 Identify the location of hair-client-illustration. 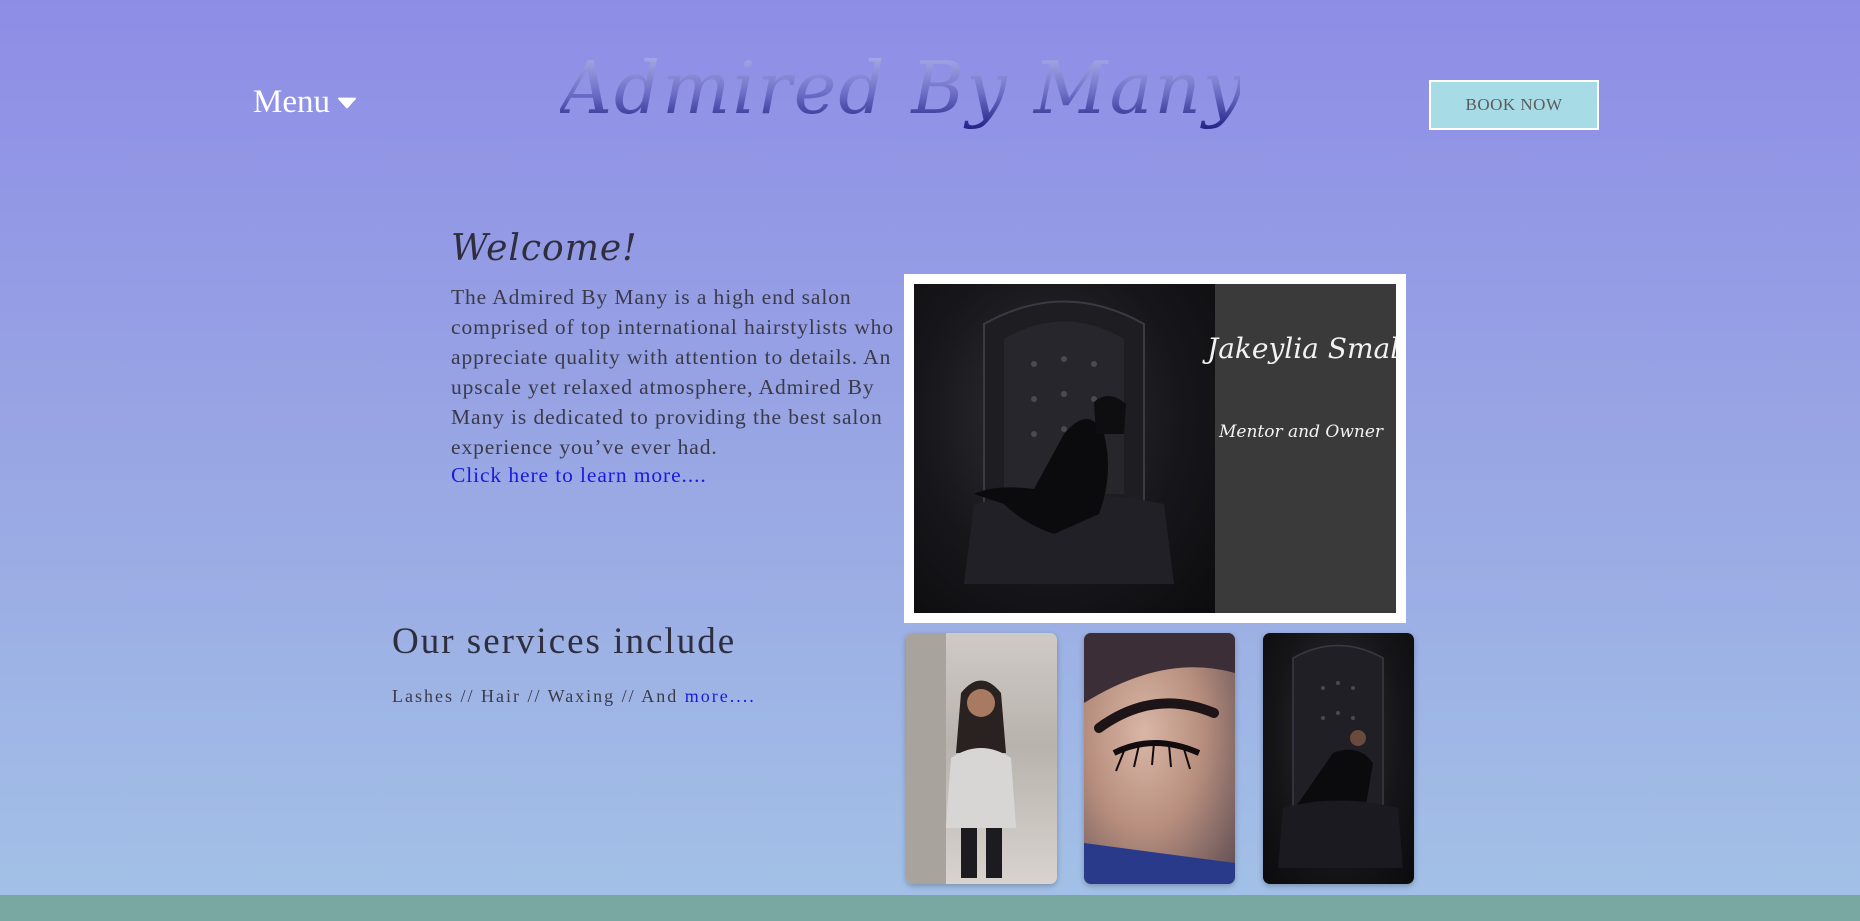
(961, 758).